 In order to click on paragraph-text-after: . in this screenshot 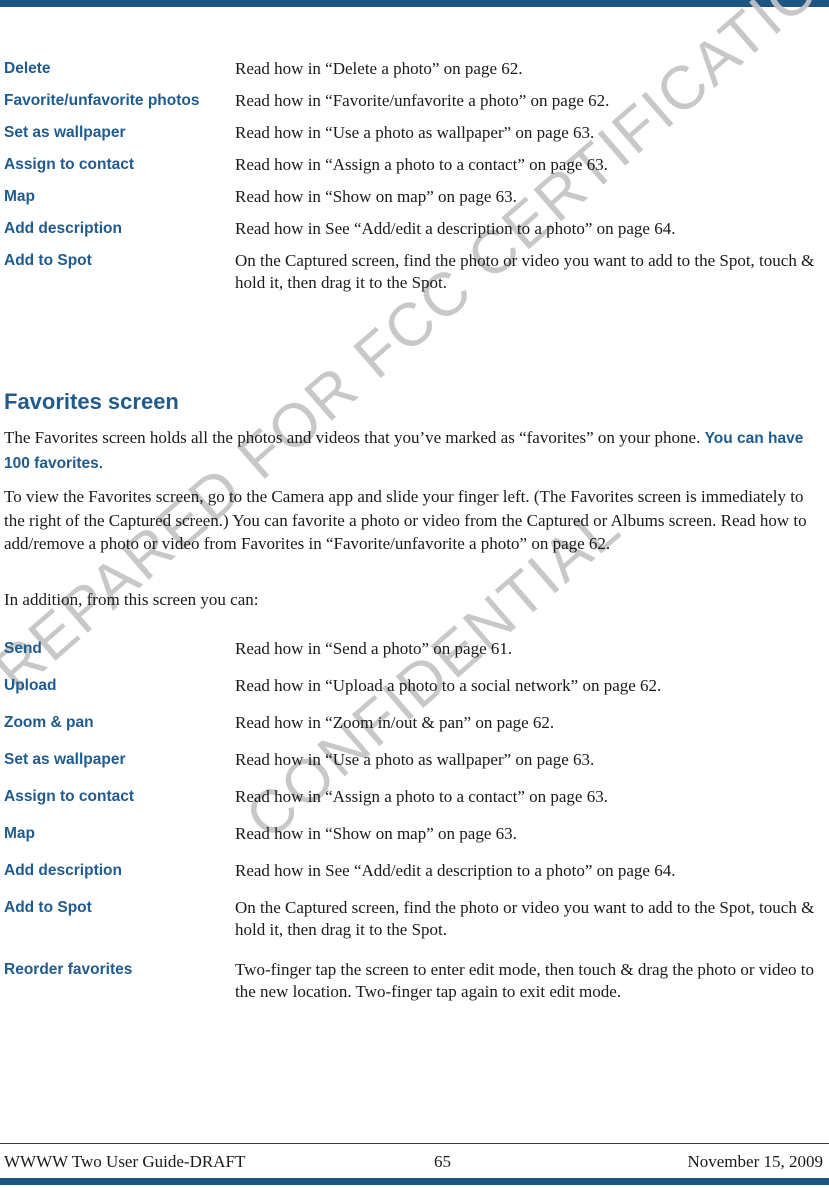, I will do `click(101, 462)`.